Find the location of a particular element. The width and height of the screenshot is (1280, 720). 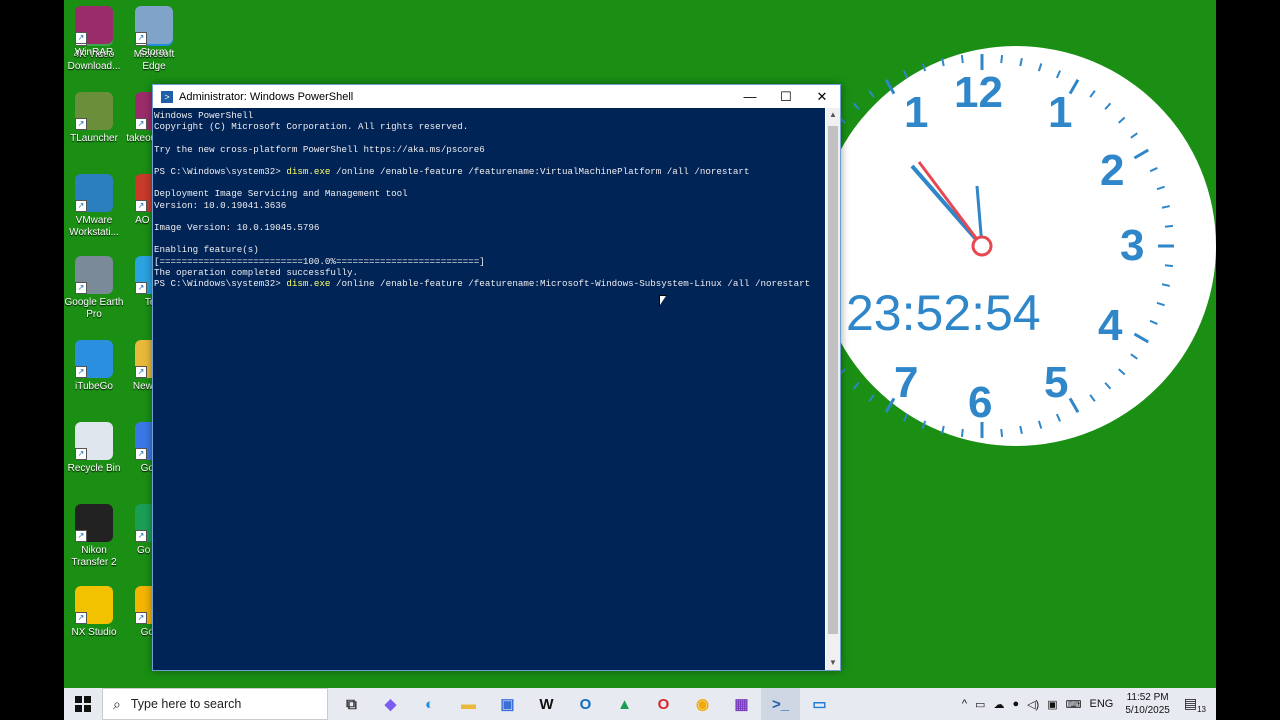

console-command: dism.exe is located at coordinates (308, 172).